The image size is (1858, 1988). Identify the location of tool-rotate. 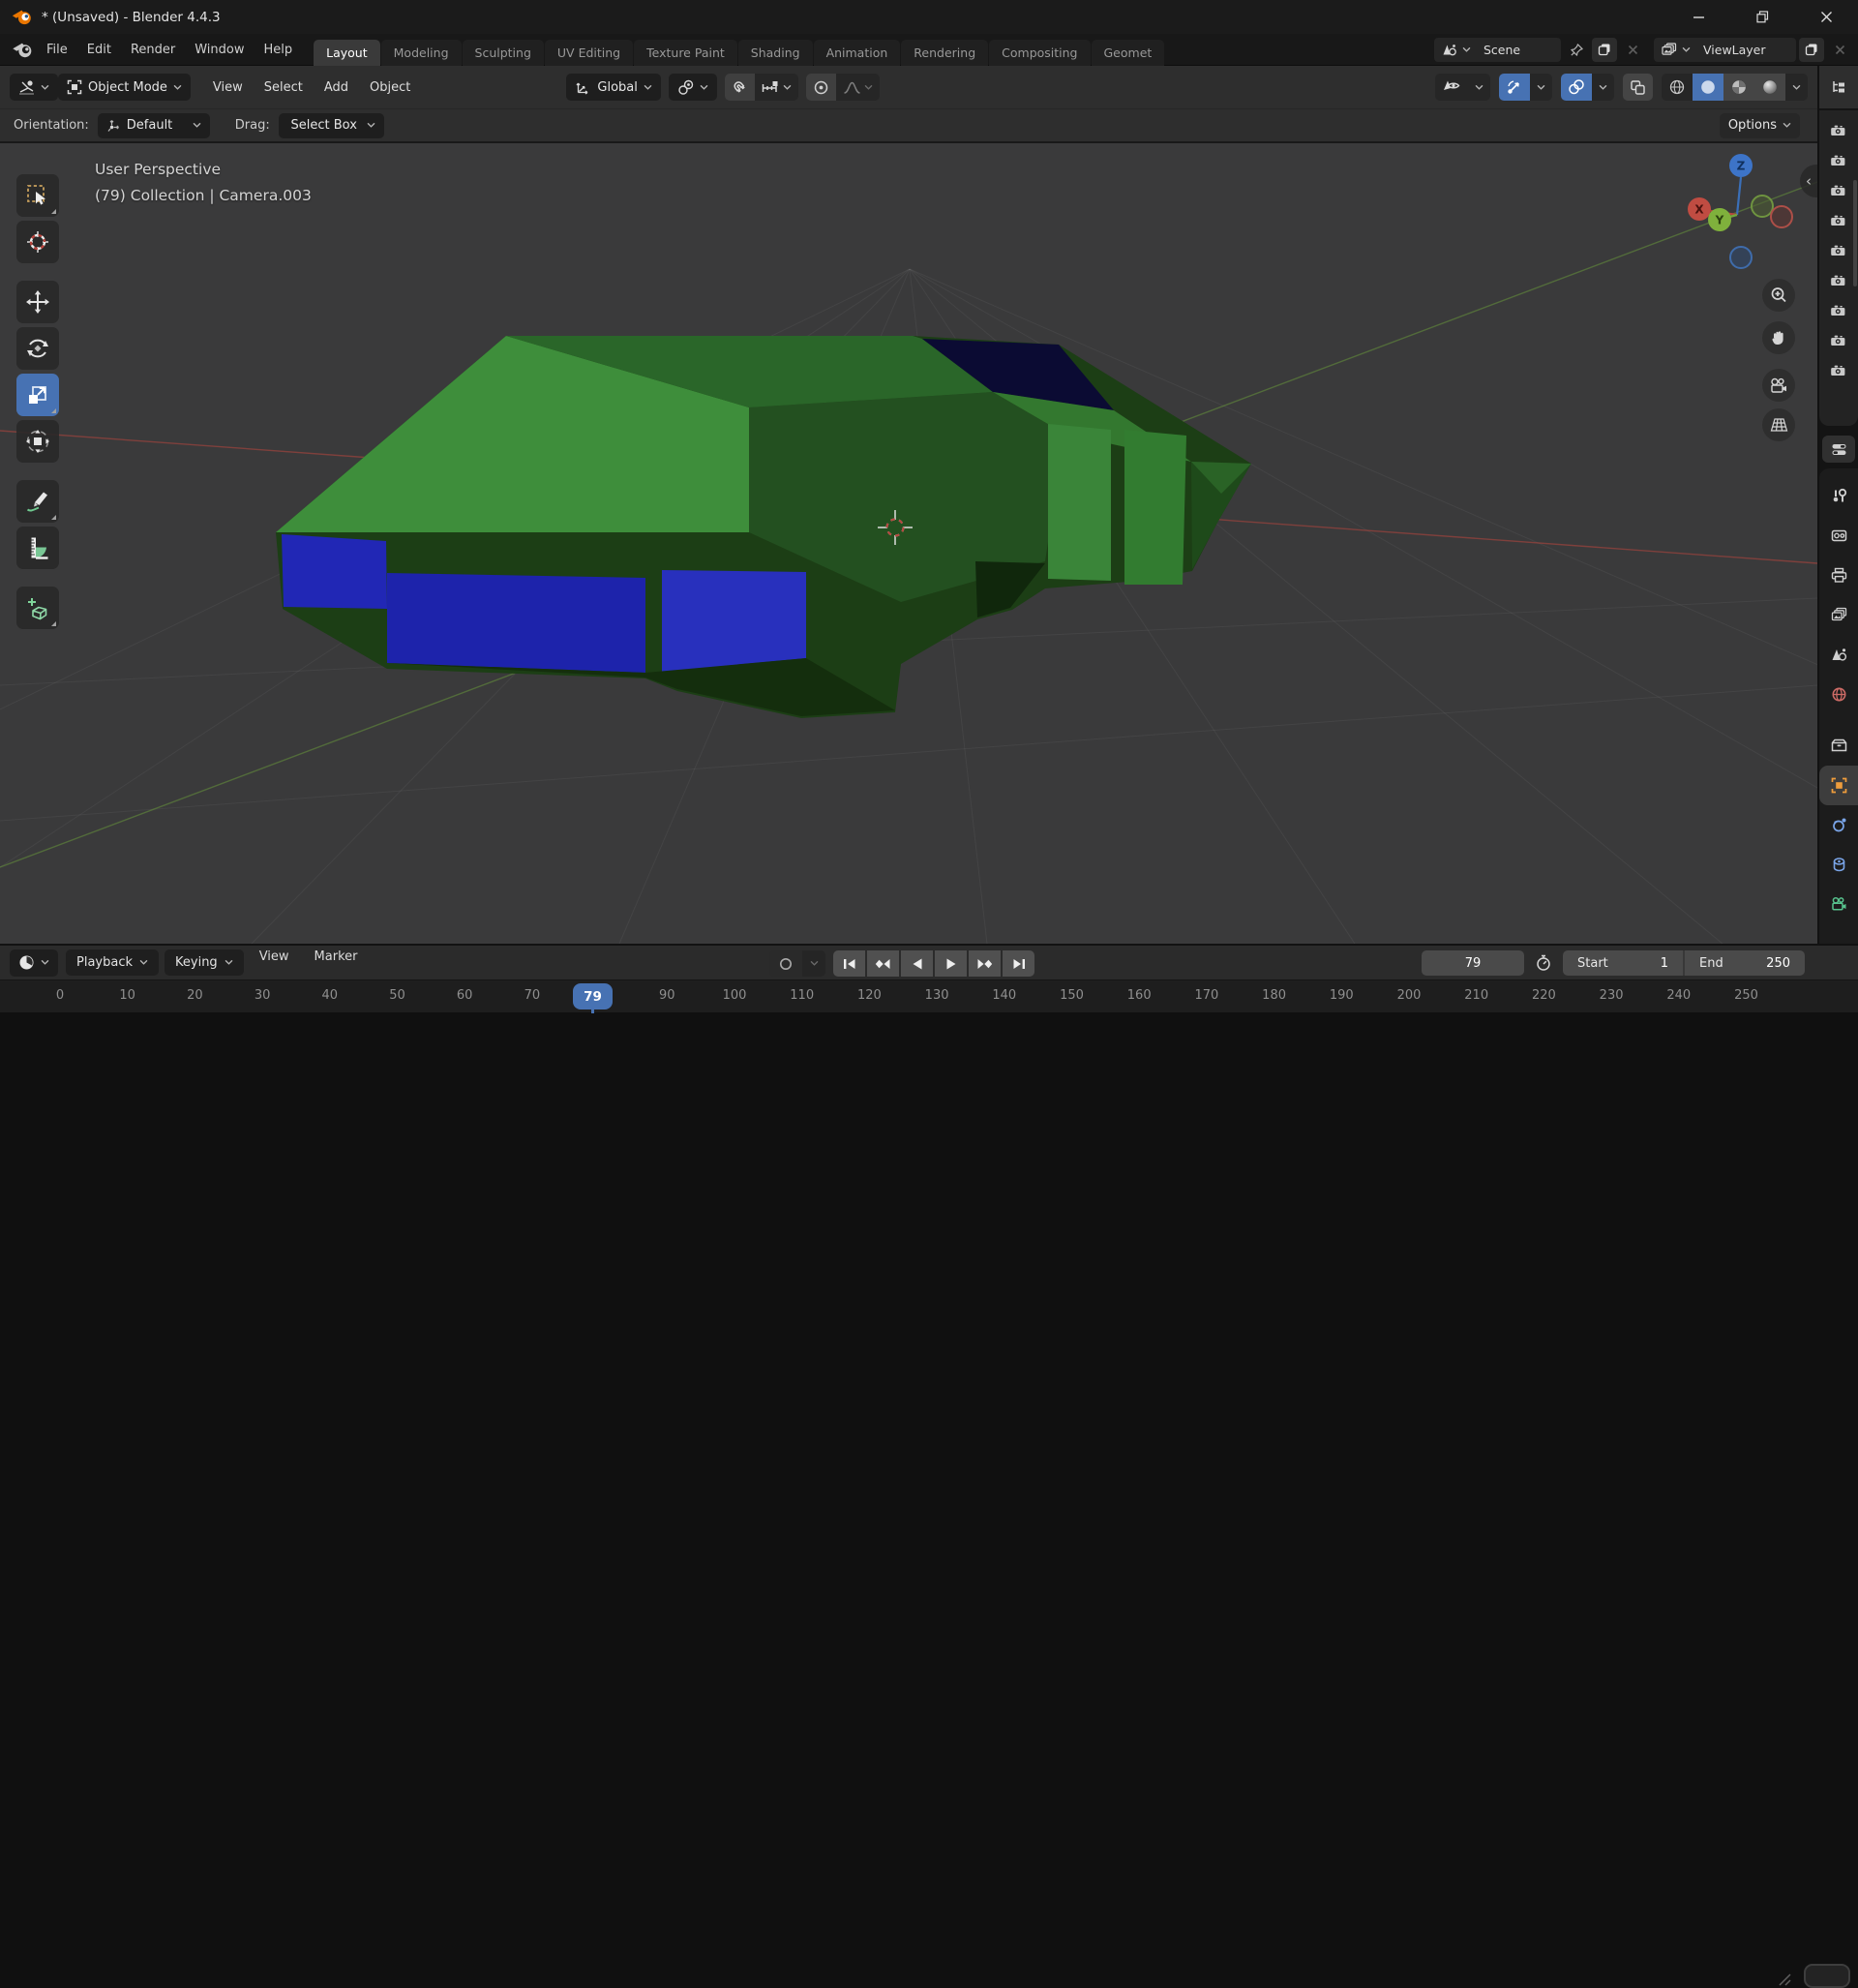
(37, 348).